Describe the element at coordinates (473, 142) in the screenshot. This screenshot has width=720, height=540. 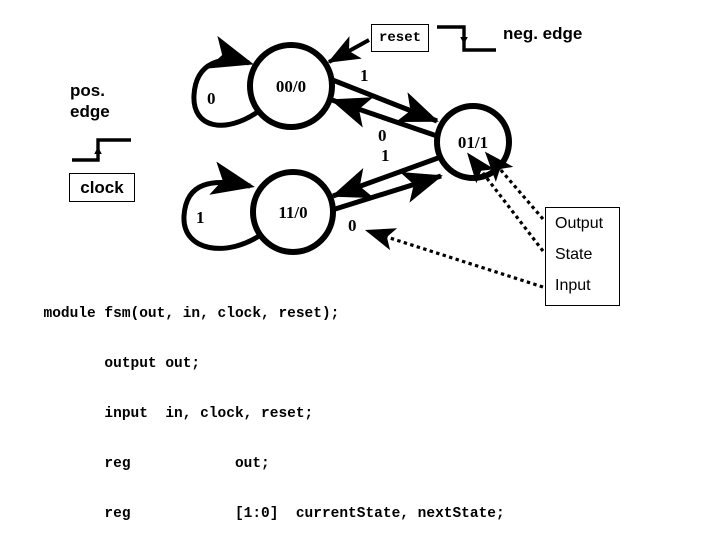
I see `state-label-01: 01/1` at that location.